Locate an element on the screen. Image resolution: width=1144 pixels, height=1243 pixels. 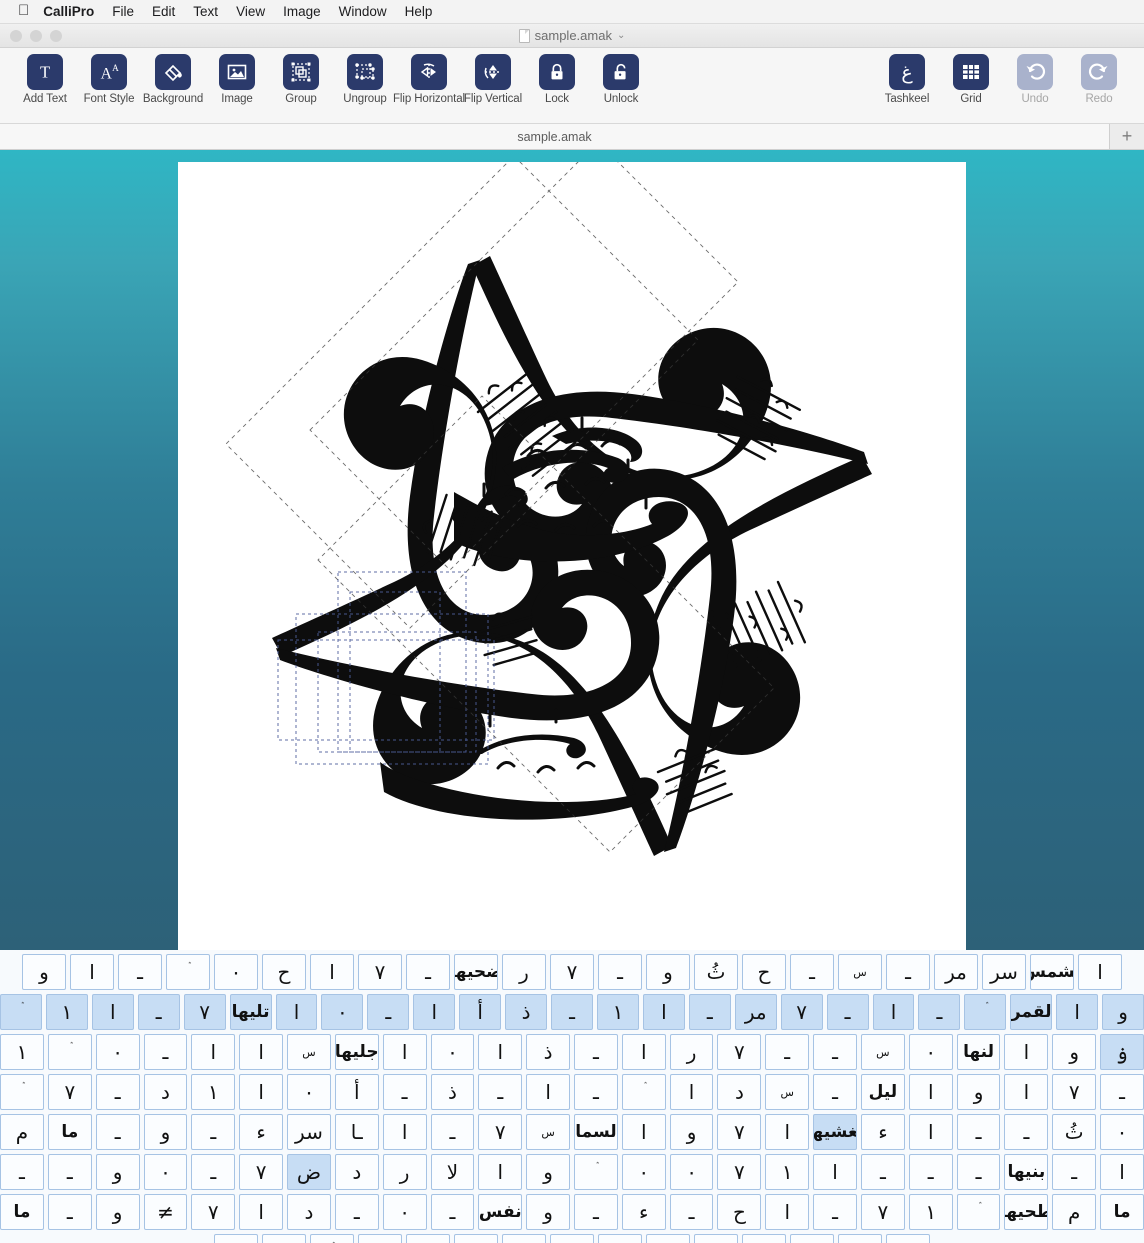
glyph-cell: د is located at coordinates (739, 1092).